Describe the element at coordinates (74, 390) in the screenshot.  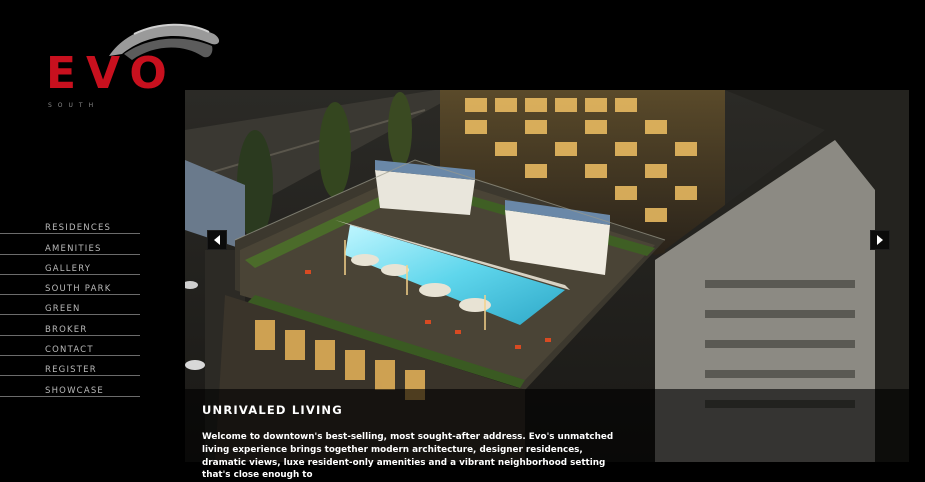
I see `nav-item-label: SHOWCASE` at that location.